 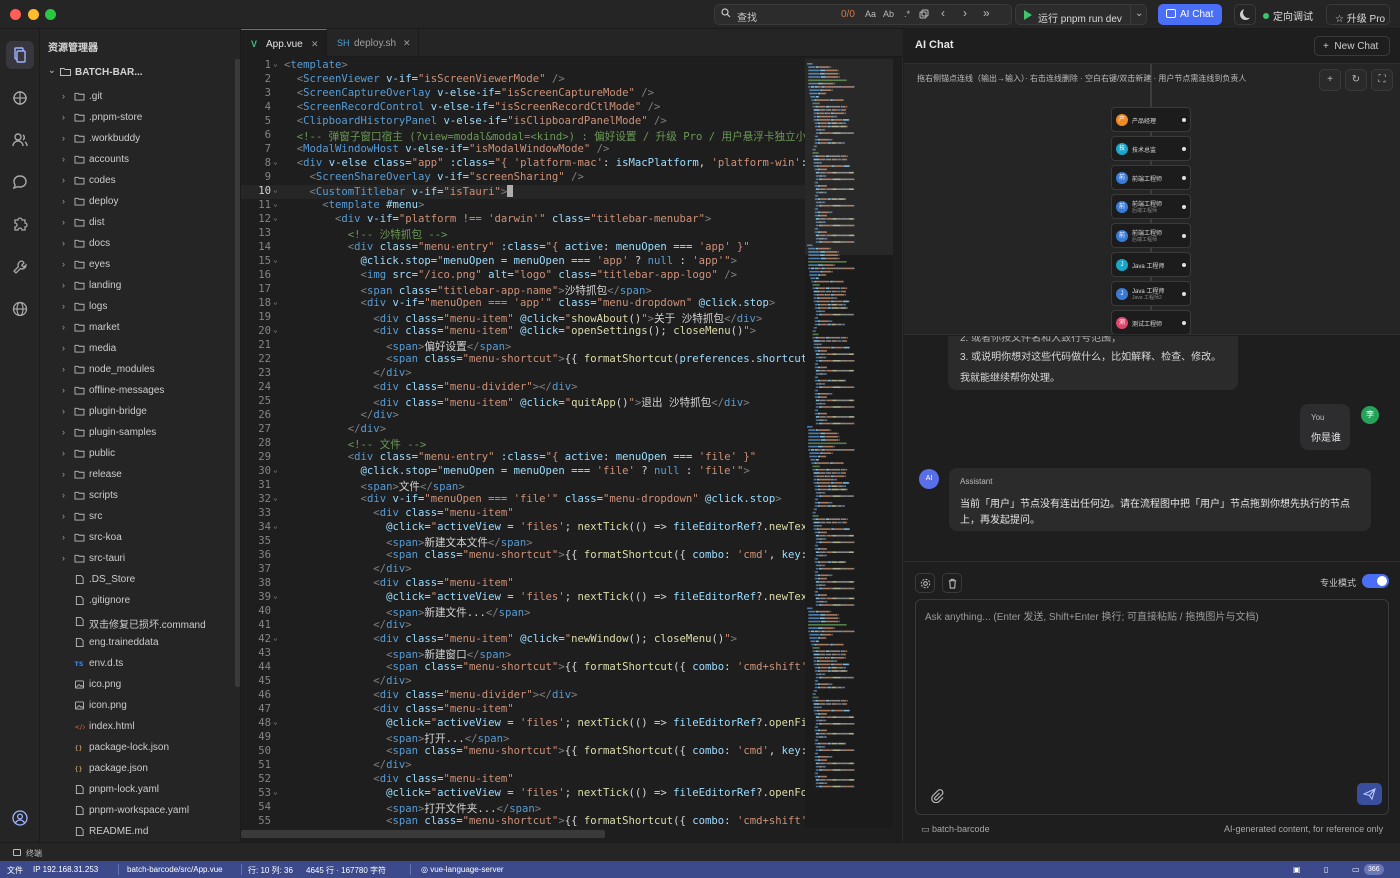 I want to click on folder-item: › eyes, so click(x=137, y=265).